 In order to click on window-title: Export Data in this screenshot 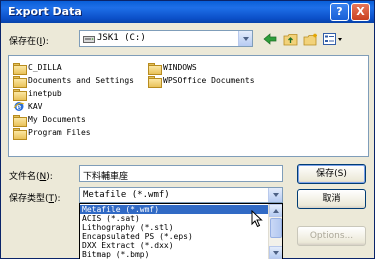, I will do `click(45, 11)`.